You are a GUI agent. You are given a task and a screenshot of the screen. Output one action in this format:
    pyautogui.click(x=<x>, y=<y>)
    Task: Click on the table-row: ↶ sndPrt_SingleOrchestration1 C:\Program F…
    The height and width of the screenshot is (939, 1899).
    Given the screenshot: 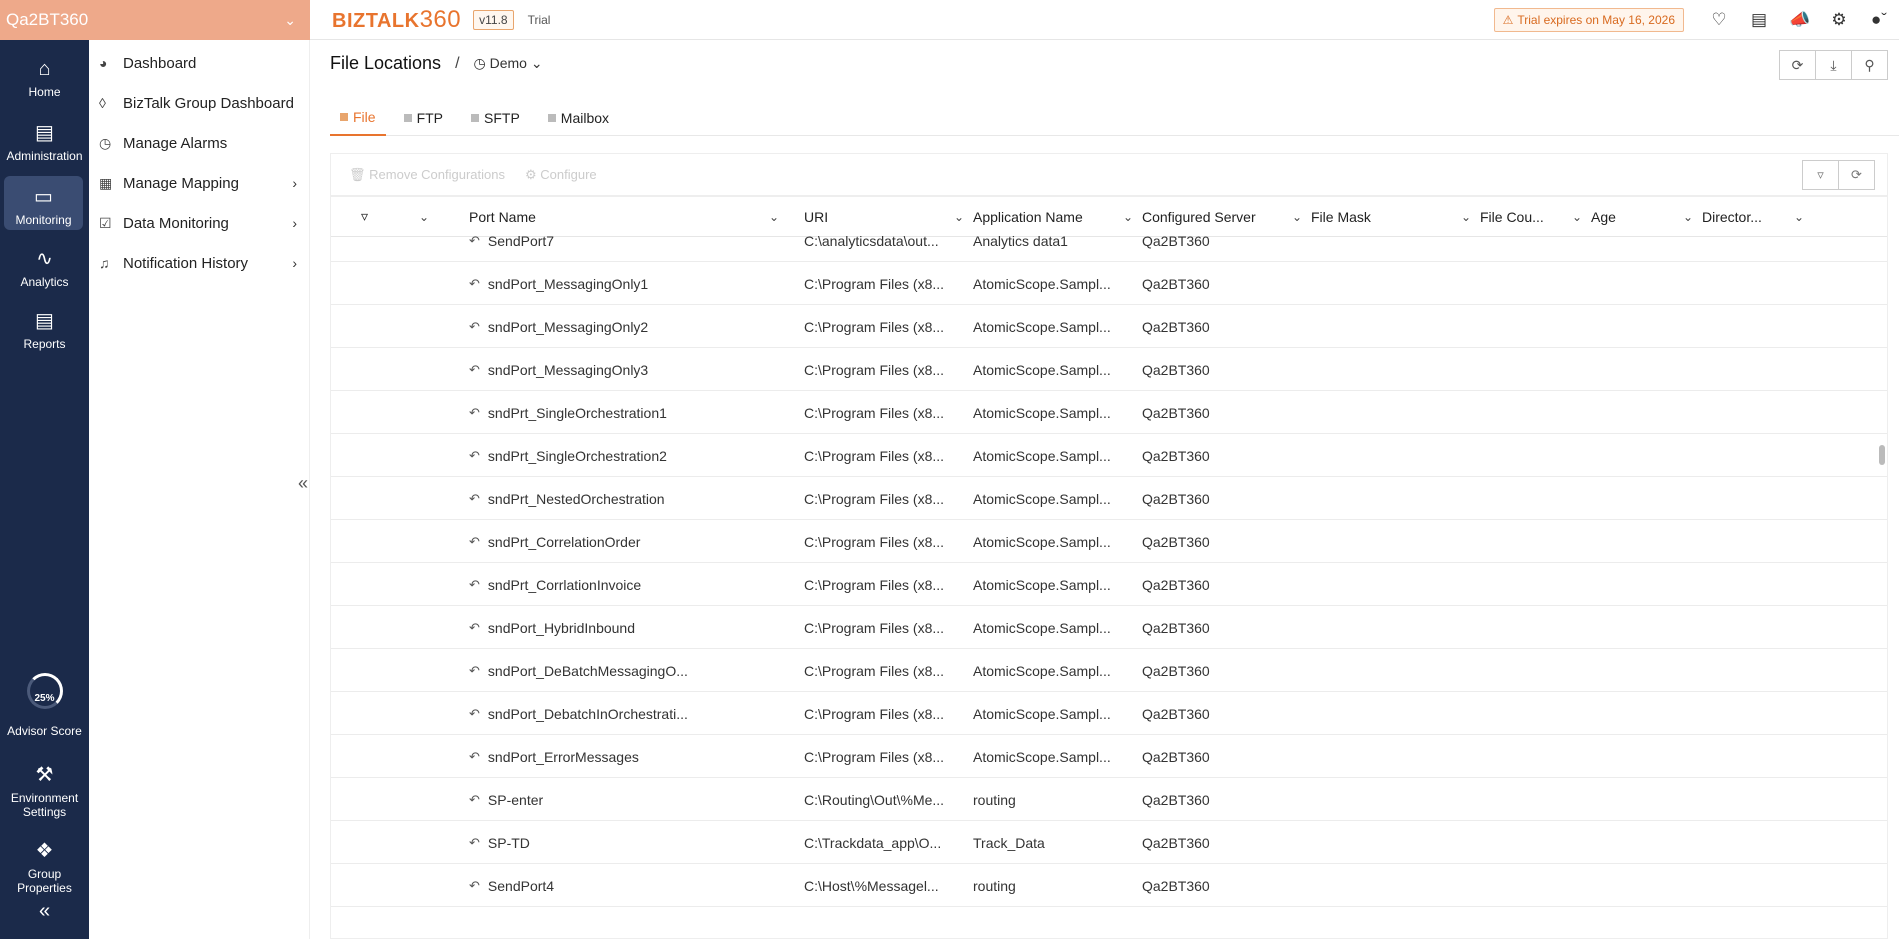 What is the action you would take?
    pyautogui.click(x=1109, y=412)
    